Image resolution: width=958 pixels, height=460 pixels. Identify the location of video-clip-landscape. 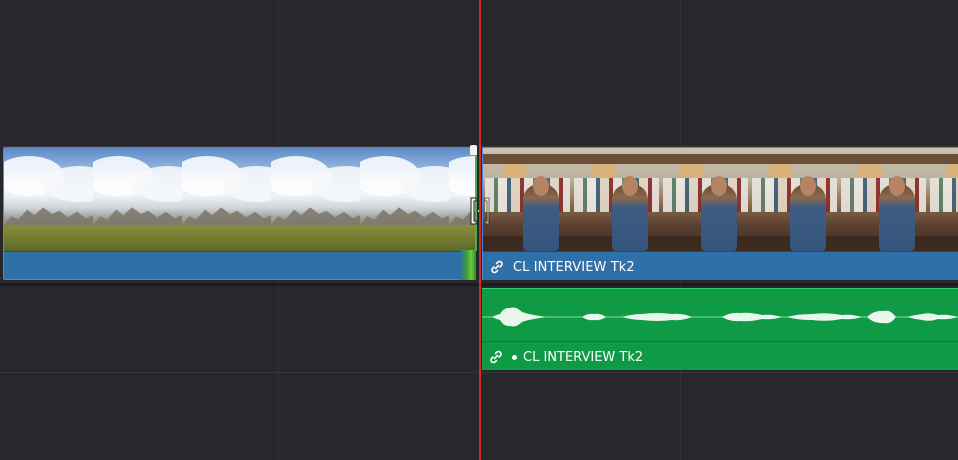
(239, 213).